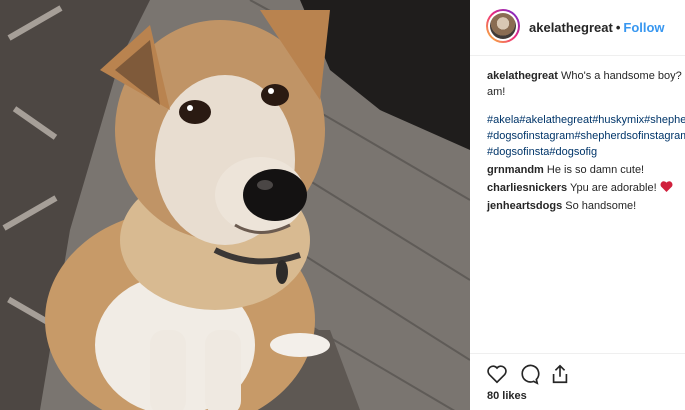  Describe the element at coordinates (503, 26) in the screenshot. I see `avatar` at that location.